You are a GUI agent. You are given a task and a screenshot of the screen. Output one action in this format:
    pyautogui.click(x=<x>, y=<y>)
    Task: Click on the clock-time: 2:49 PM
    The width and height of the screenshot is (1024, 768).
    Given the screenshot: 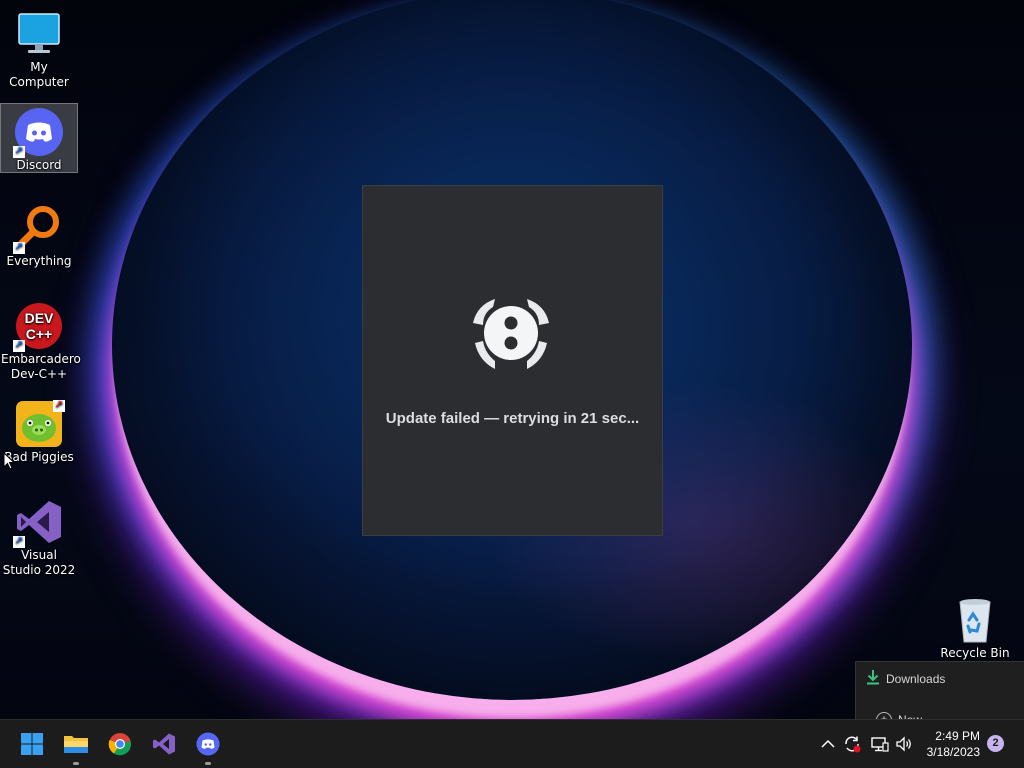 What is the action you would take?
    pyautogui.click(x=957, y=736)
    